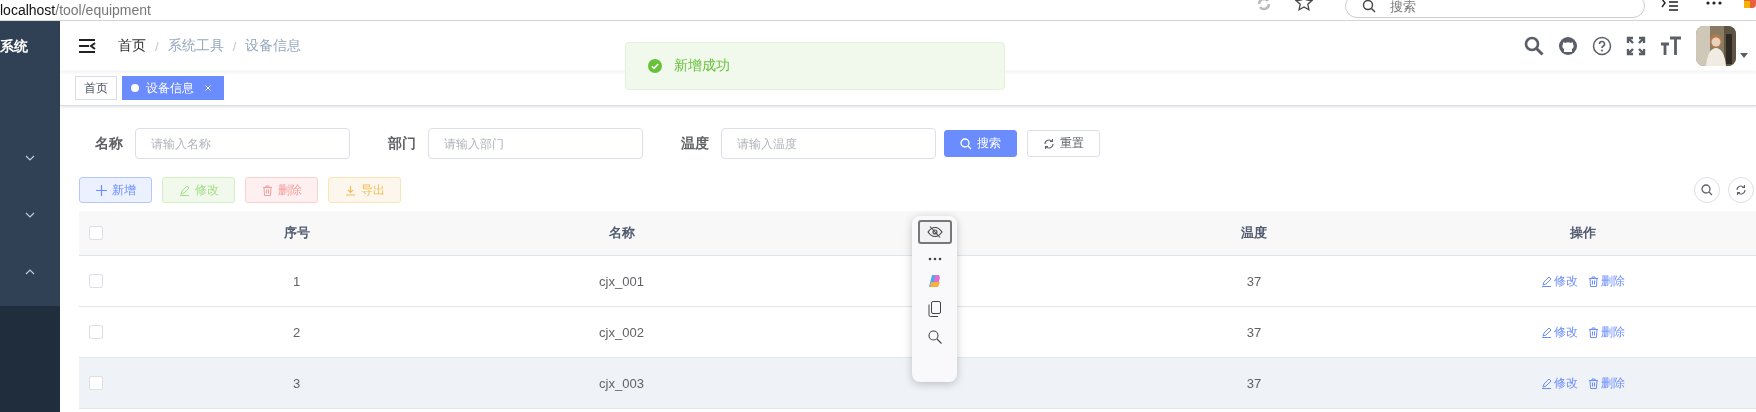 The height and width of the screenshot is (412, 1756). Describe the element at coordinates (621, 332) in the screenshot. I see `table-cell: cjx_002` at that location.